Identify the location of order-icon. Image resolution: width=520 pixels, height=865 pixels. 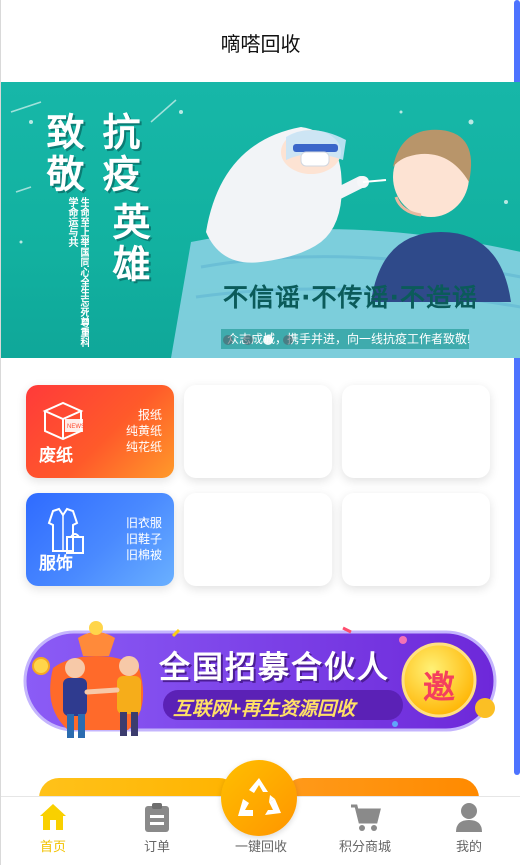
(157, 816).